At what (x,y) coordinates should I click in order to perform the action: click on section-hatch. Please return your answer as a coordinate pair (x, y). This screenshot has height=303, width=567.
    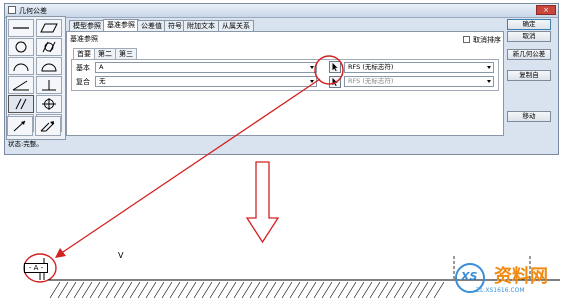
    Looking at the image, I should click on (247, 290).